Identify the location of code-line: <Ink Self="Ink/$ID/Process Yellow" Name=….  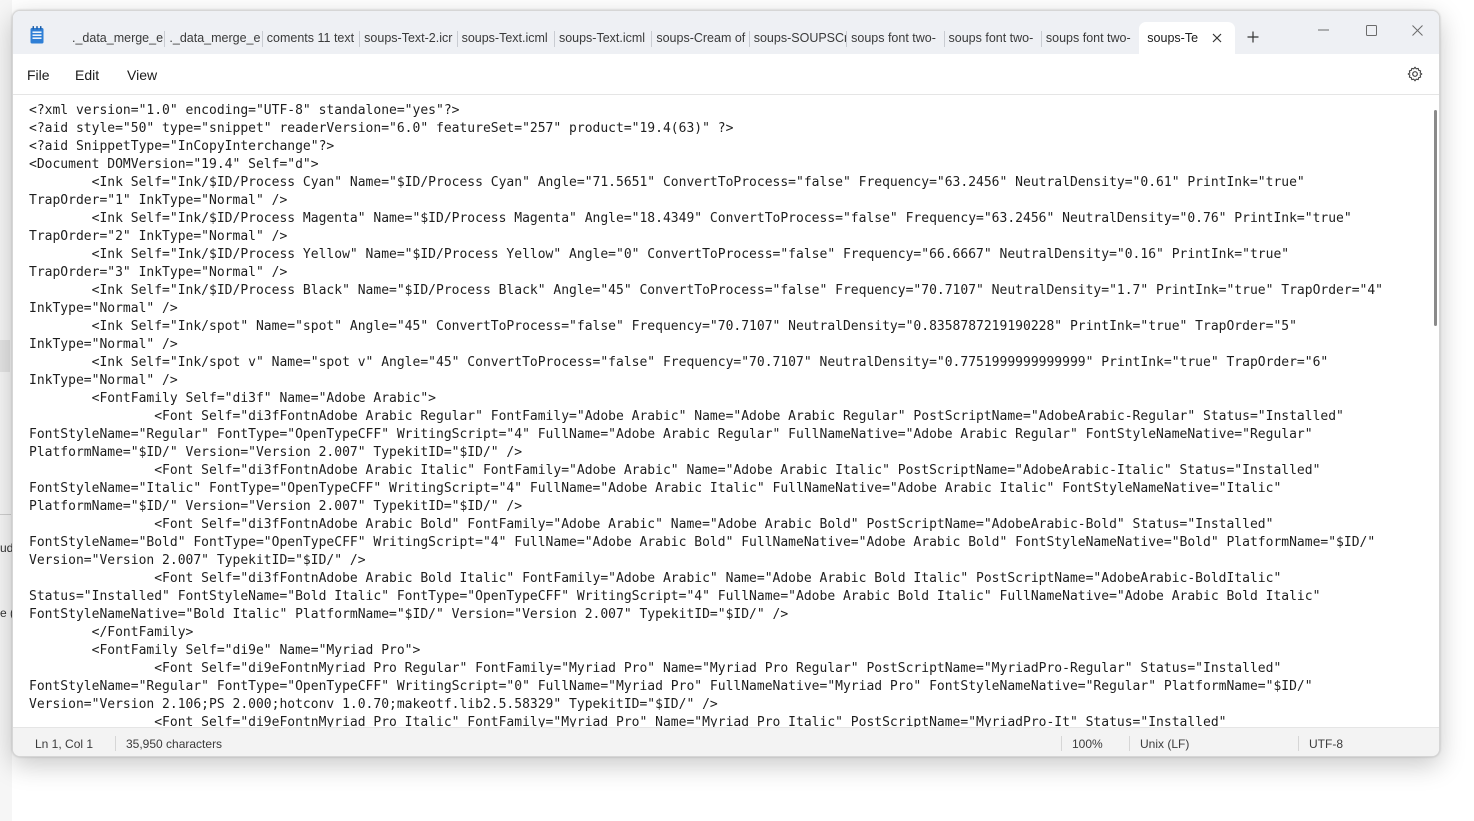
(659, 254).